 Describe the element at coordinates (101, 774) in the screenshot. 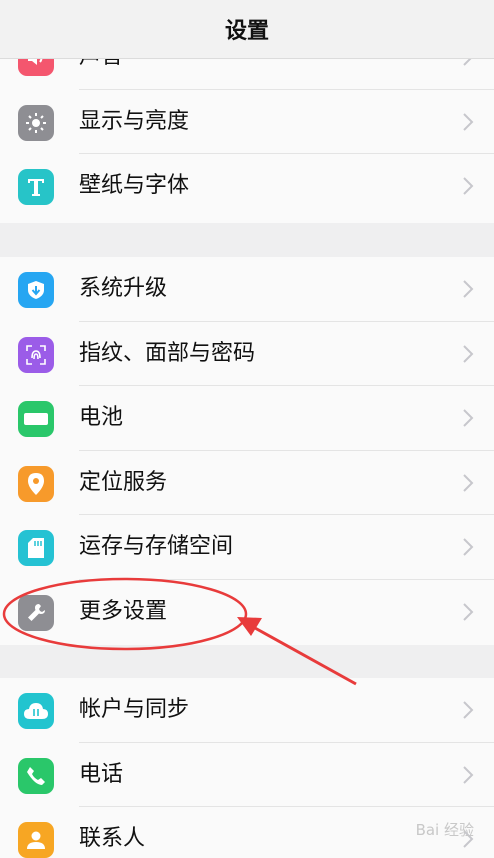

I see `settings-item-label: 电话` at that location.